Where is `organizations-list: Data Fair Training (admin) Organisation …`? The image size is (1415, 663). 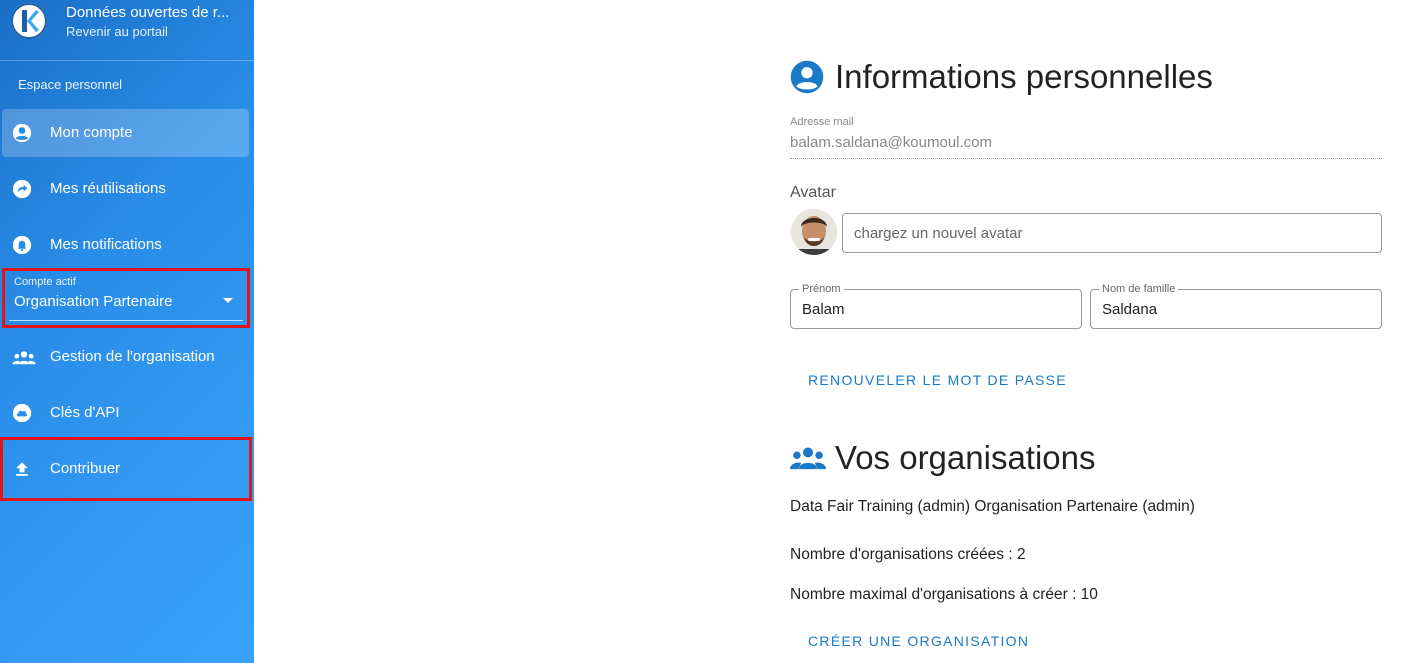 organizations-list: Data Fair Training (admin) Organisation … is located at coordinates (992, 506).